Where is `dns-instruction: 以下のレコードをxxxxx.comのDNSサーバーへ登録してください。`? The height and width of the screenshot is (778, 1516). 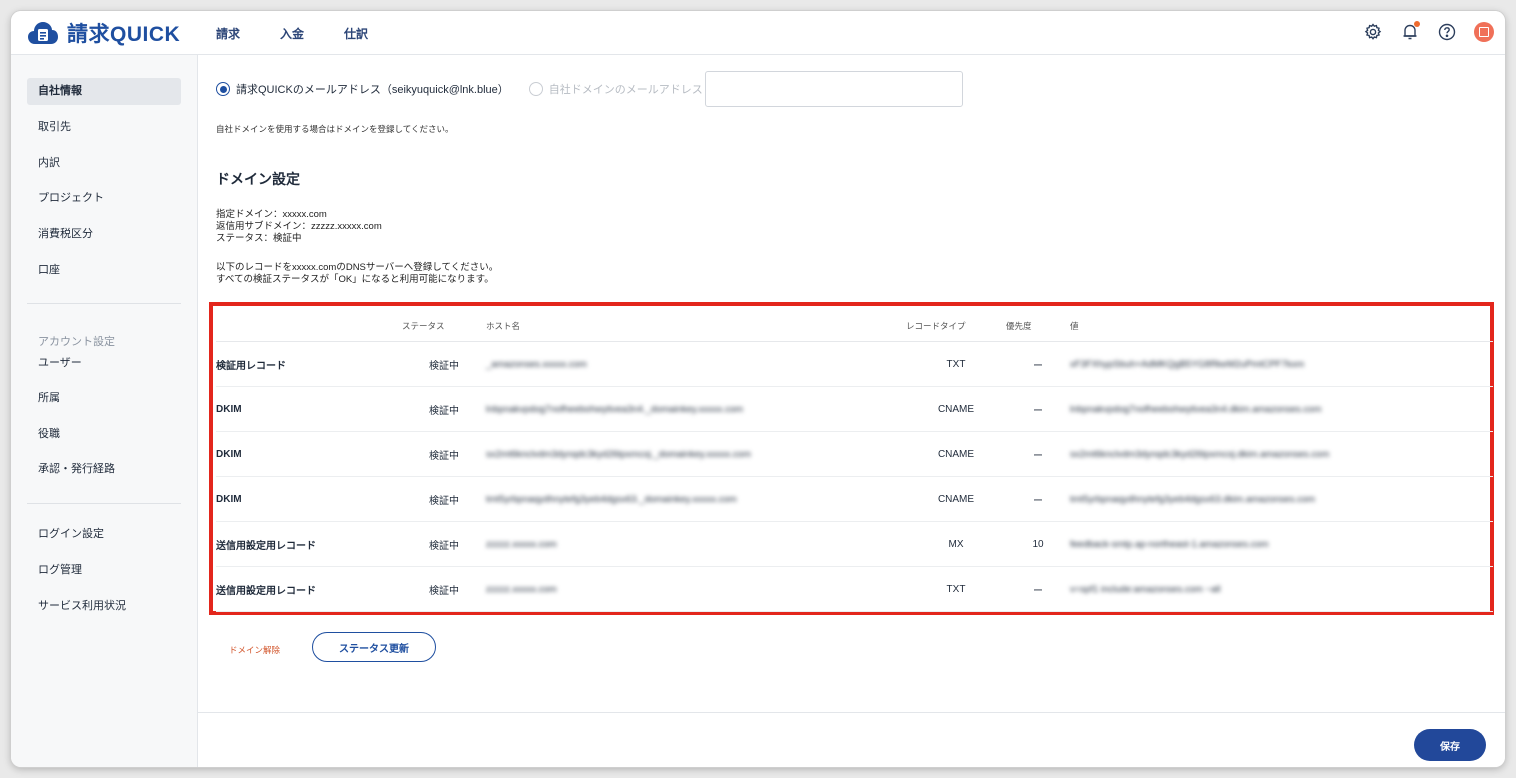 dns-instruction: 以下のレコードをxxxxx.comのDNSサーバーへ登録してください。 is located at coordinates (357, 267).